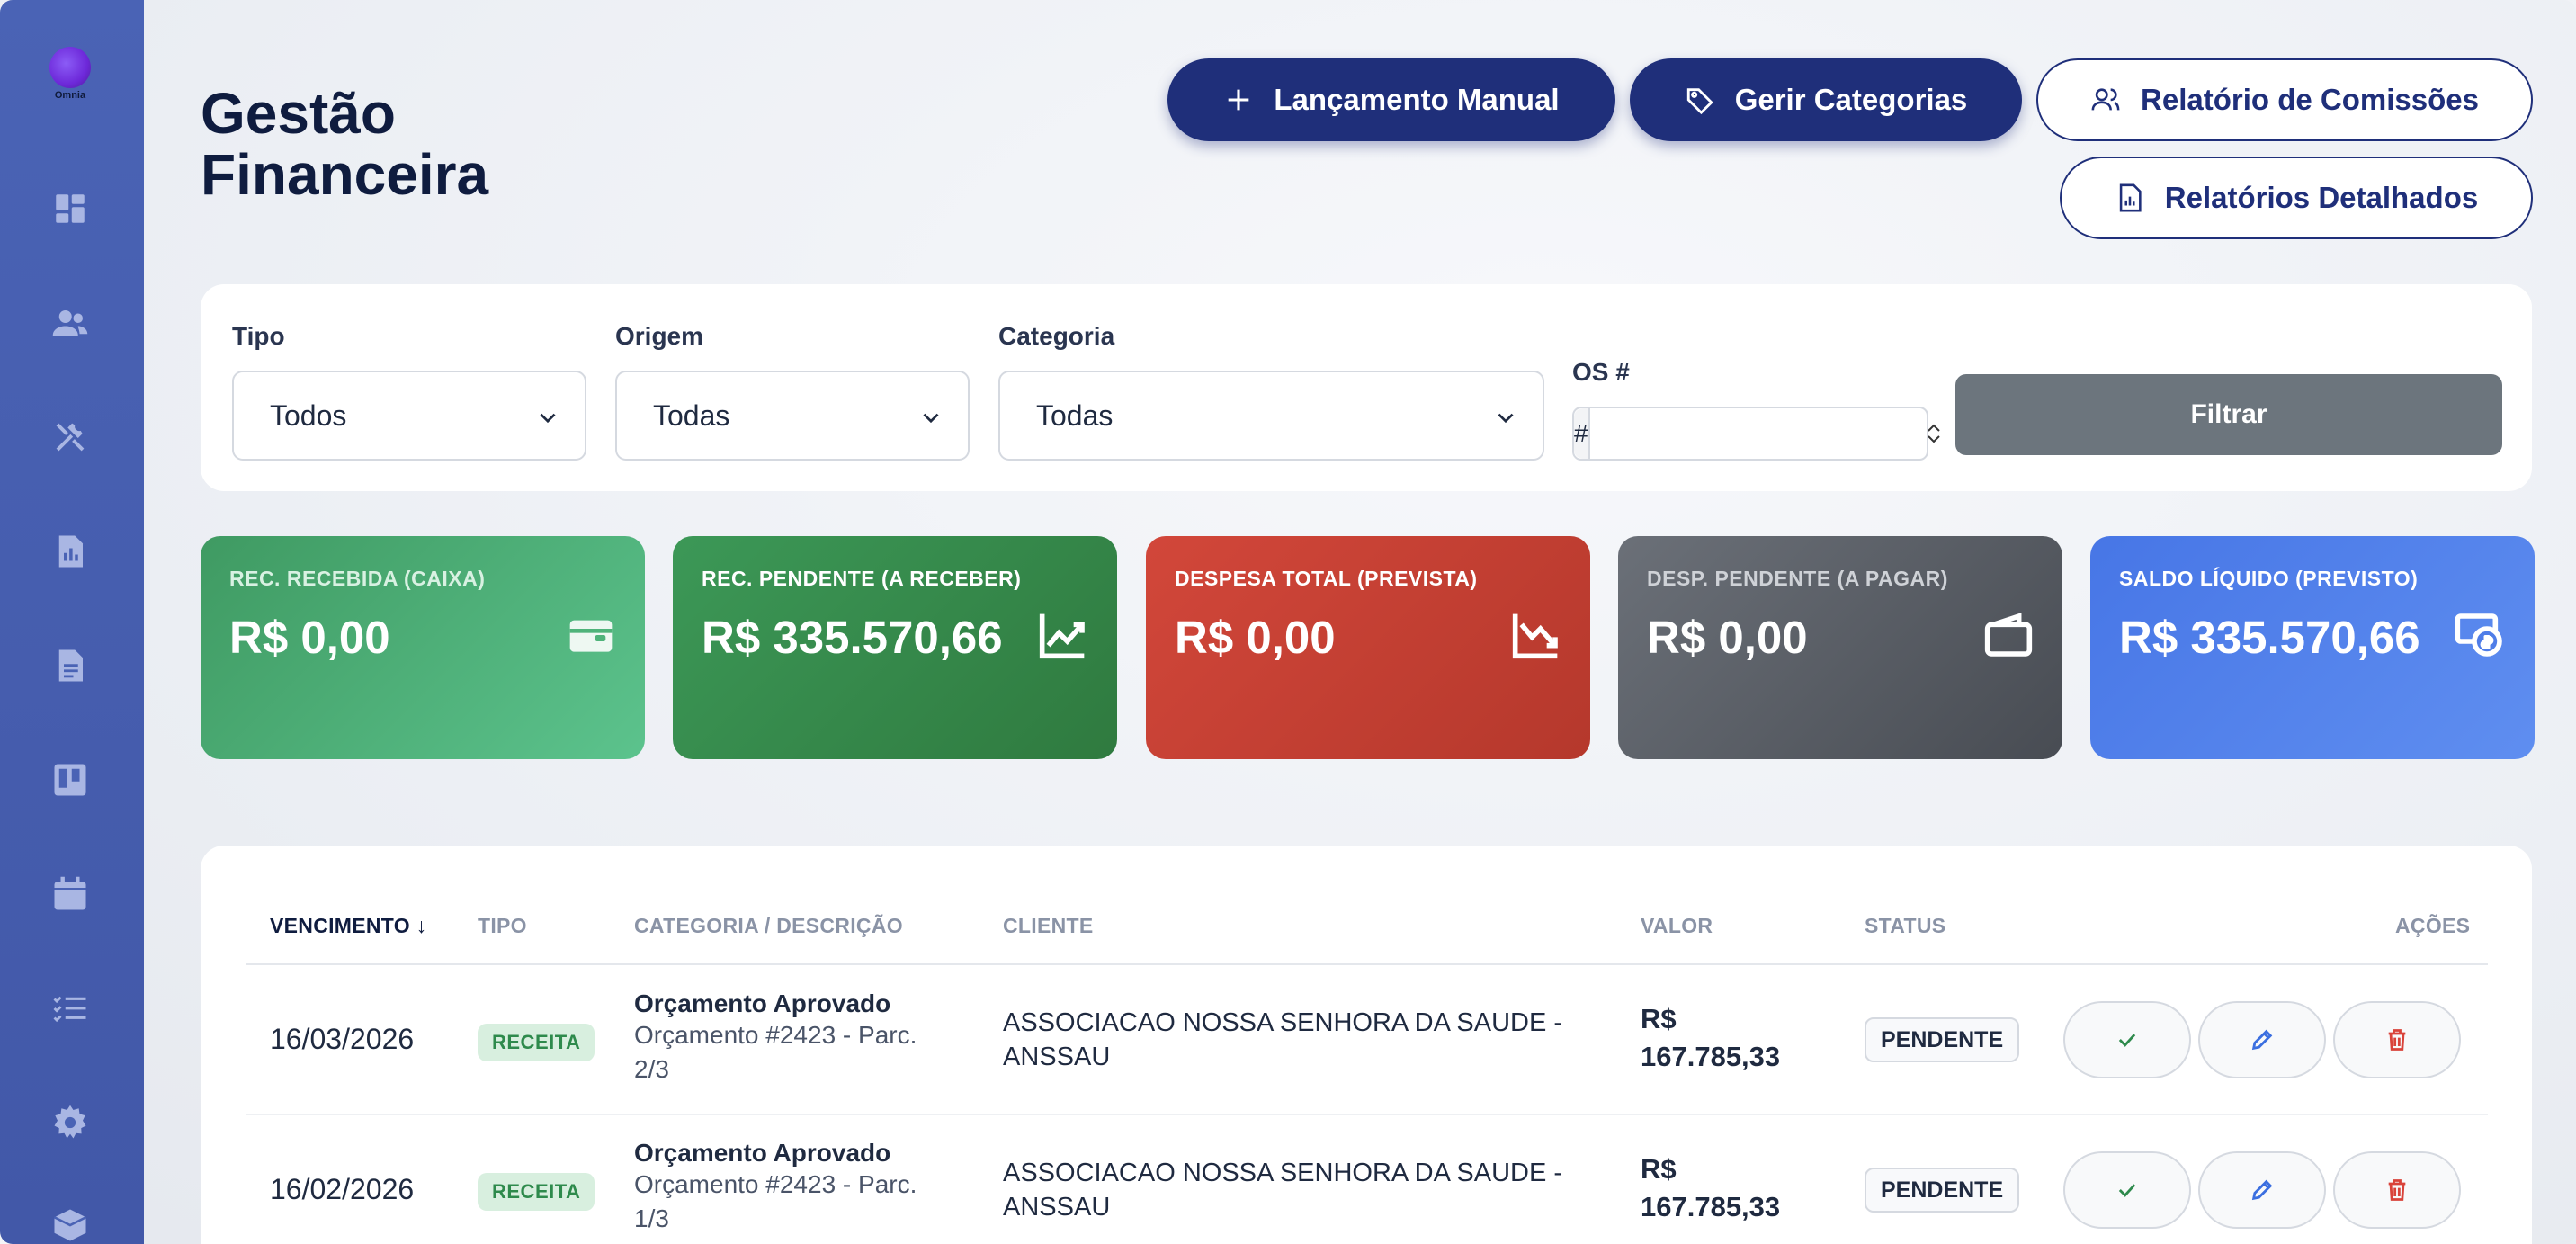 This screenshot has height=1244, width=2576. Describe the element at coordinates (1326, 578) in the screenshot. I see `stat-label: DESPESA TOTAL (PREVISTA)` at that location.